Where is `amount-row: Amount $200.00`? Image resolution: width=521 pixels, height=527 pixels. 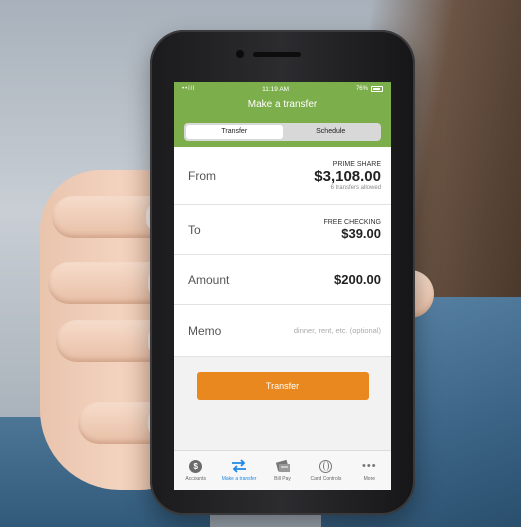
amount-row: Amount $200.00 is located at coordinates (282, 280).